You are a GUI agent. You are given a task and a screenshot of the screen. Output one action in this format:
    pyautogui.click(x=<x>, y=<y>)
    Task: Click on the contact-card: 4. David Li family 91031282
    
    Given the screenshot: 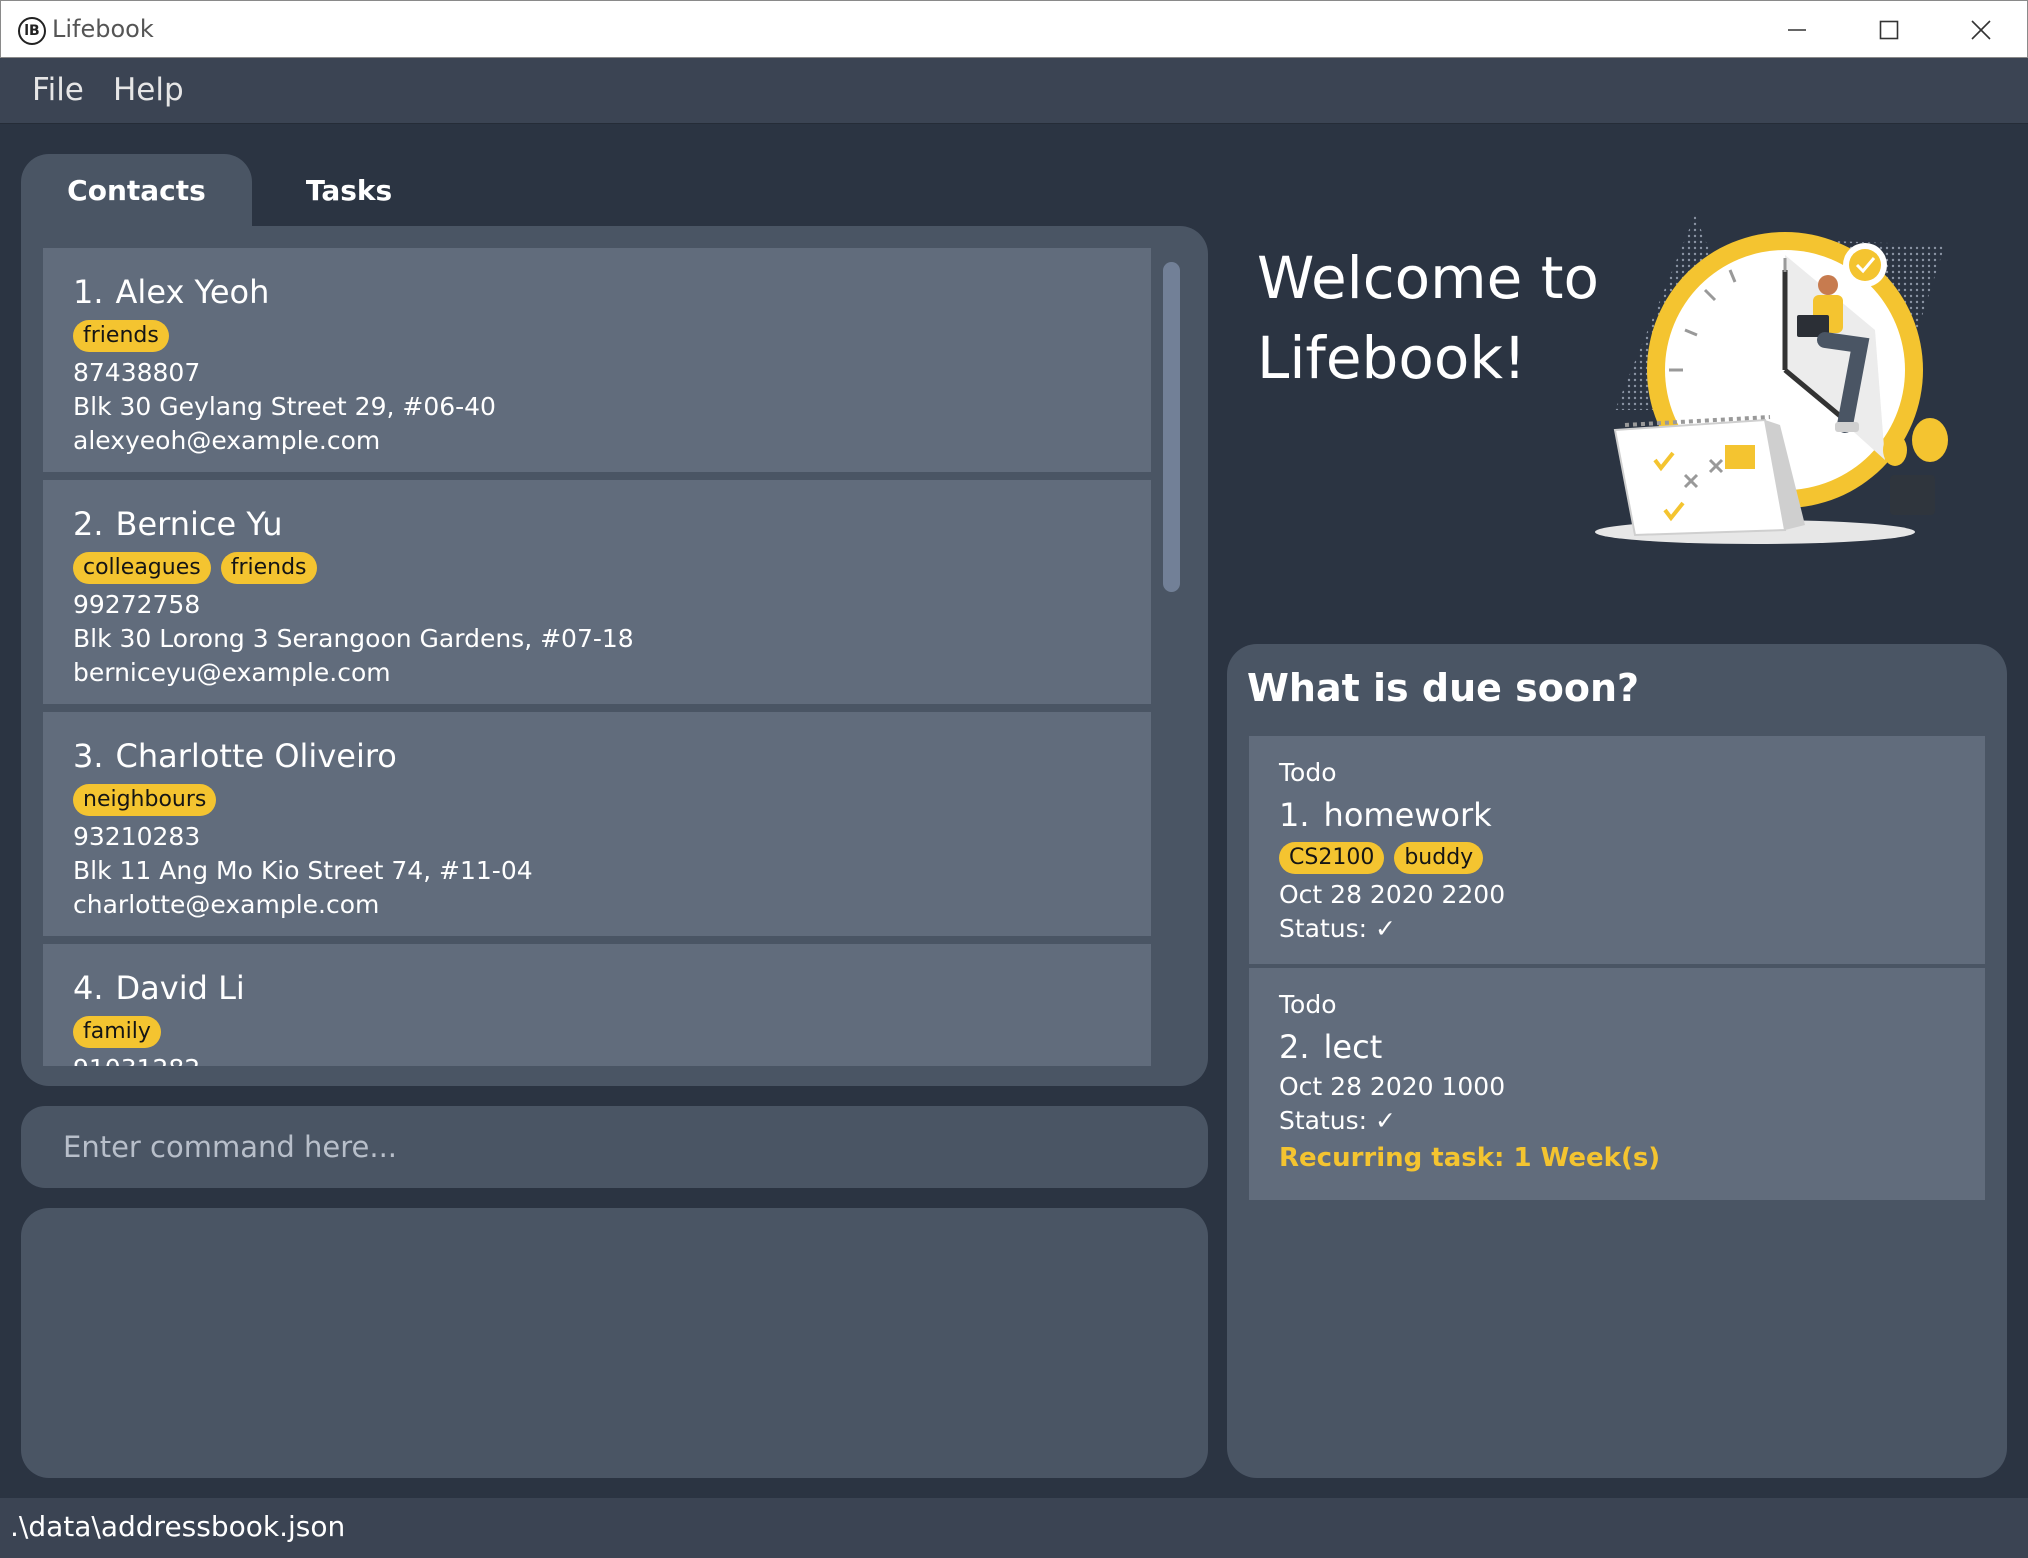 What is the action you would take?
    pyautogui.click(x=597, y=1005)
    